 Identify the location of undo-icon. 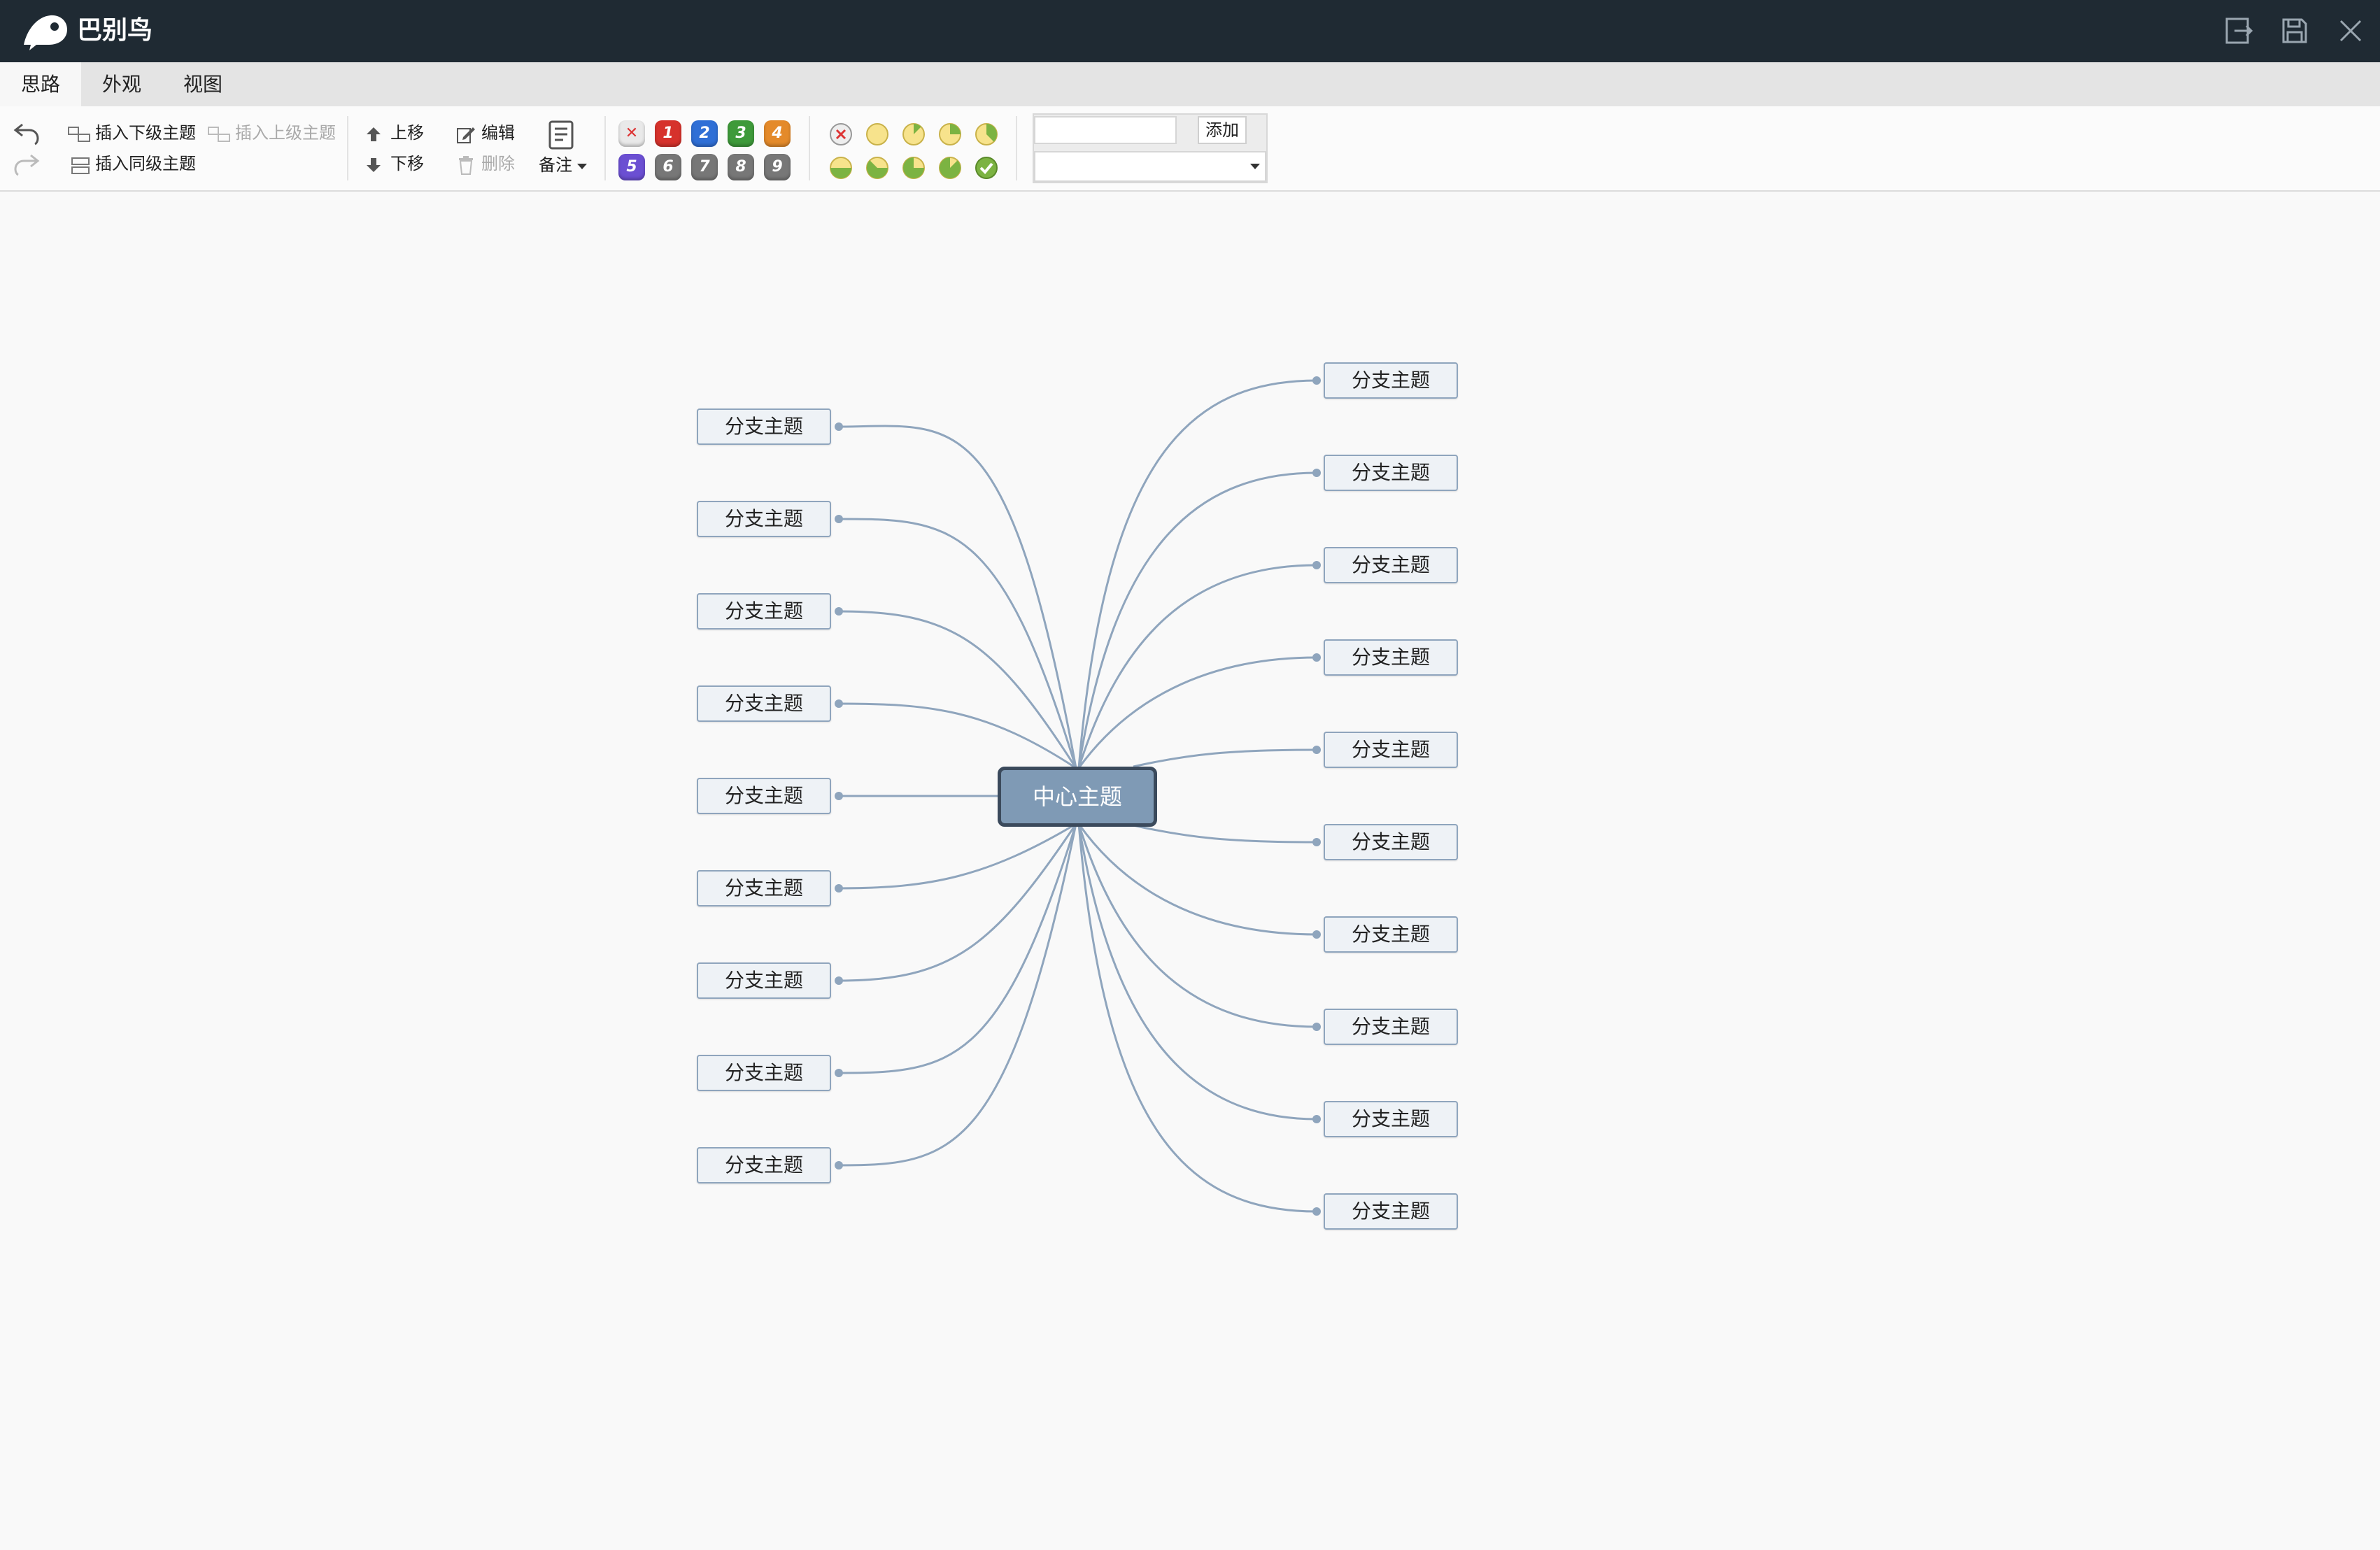
(27, 133).